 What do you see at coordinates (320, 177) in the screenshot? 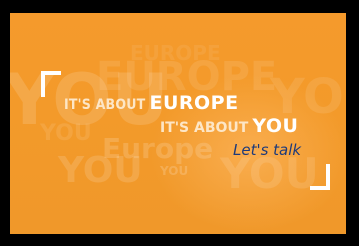
I see `bottom-right-bracket` at bounding box center [320, 177].